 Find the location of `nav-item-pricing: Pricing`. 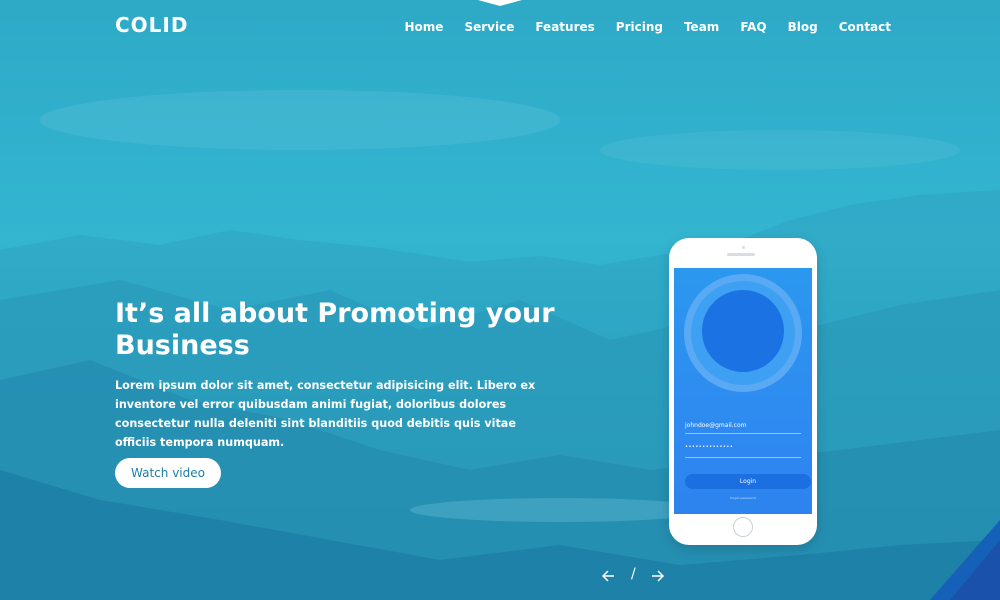

nav-item-pricing: Pricing is located at coordinates (639, 27).